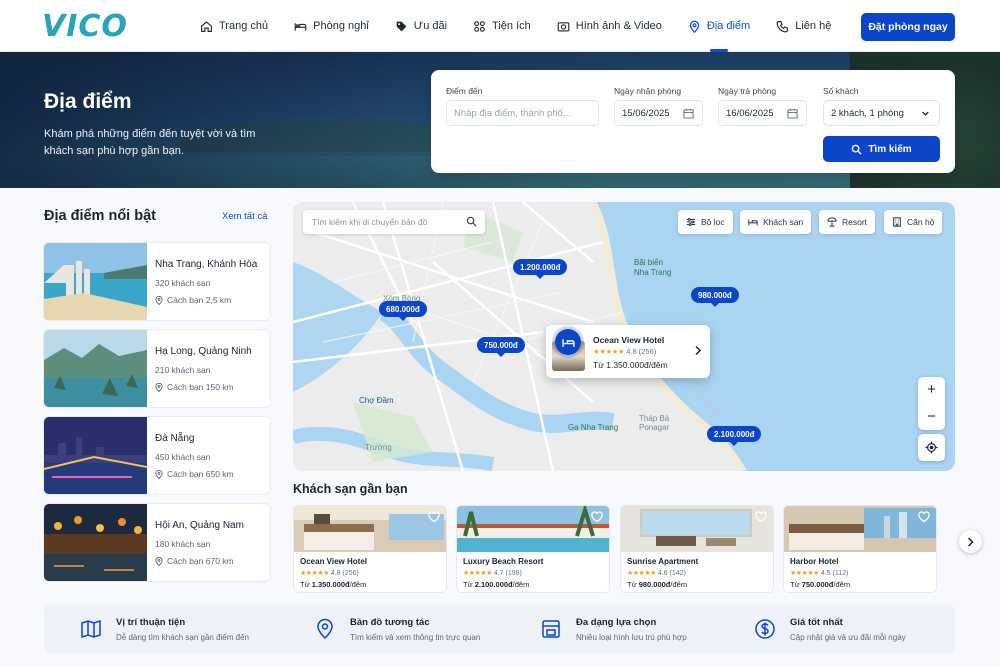 The height and width of the screenshot is (667, 1000). What do you see at coordinates (199, 525) in the screenshot?
I see `destination-name: Hội An, Quảng Nam` at bounding box center [199, 525].